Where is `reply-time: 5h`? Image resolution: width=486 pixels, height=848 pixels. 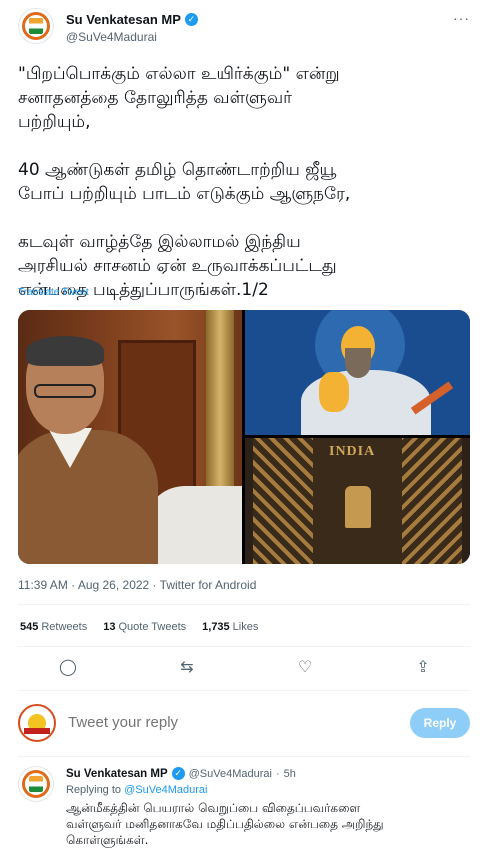 reply-time: 5h is located at coordinates (290, 774).